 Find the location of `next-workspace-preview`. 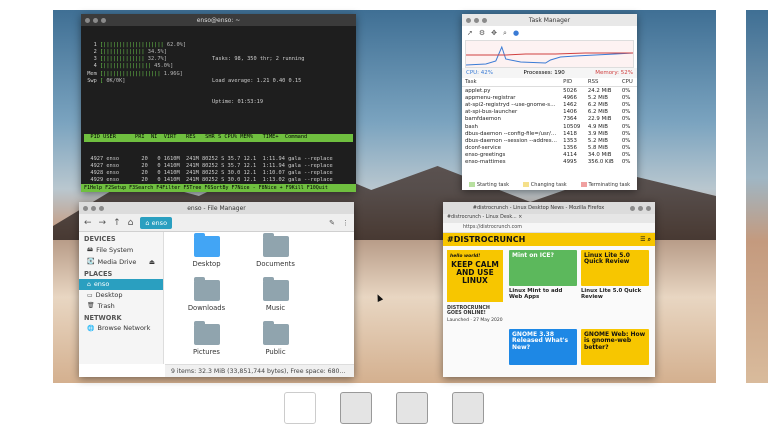

next-workspace-preview is located at coordinates (757, 196).